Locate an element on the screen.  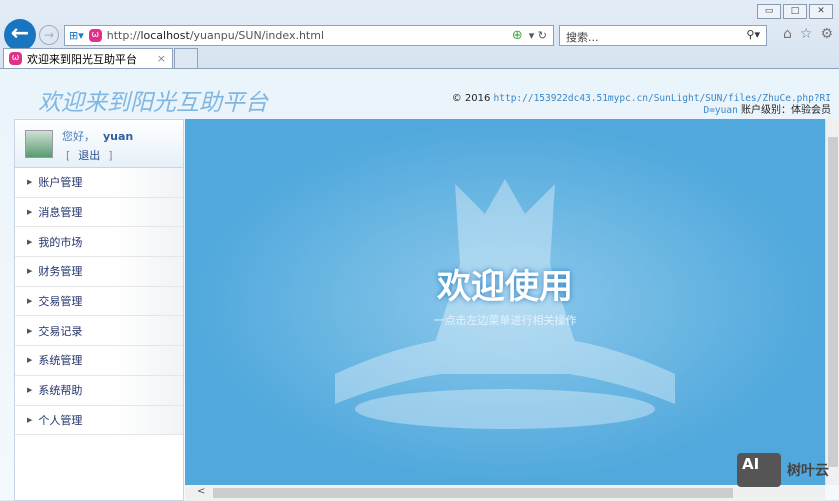
tab-favicon: ω is located at coordinates (15, 58).